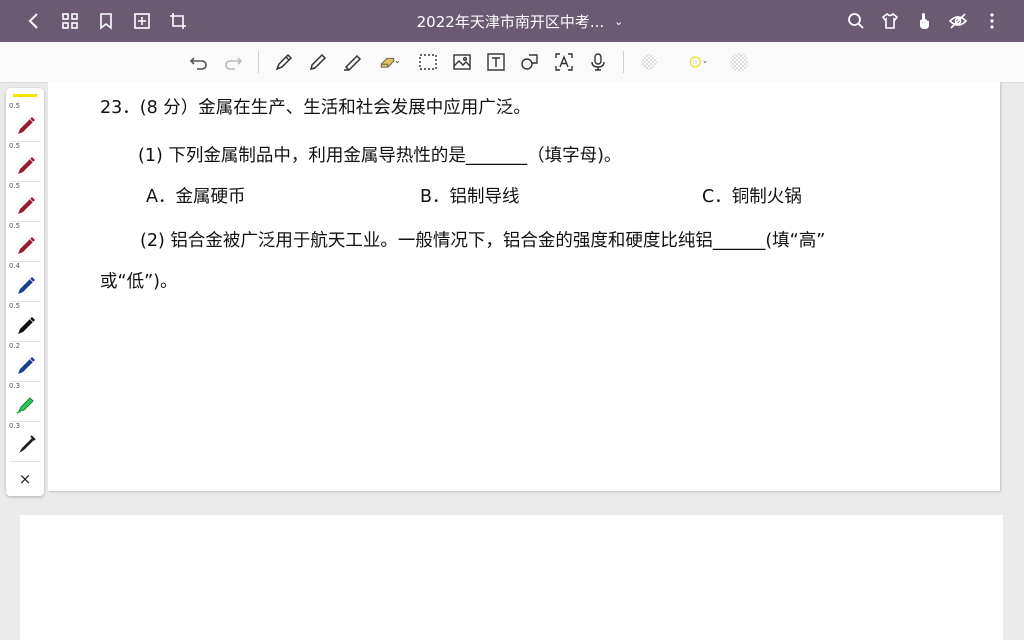  I want to click on redo-icon, so click(233, 62).